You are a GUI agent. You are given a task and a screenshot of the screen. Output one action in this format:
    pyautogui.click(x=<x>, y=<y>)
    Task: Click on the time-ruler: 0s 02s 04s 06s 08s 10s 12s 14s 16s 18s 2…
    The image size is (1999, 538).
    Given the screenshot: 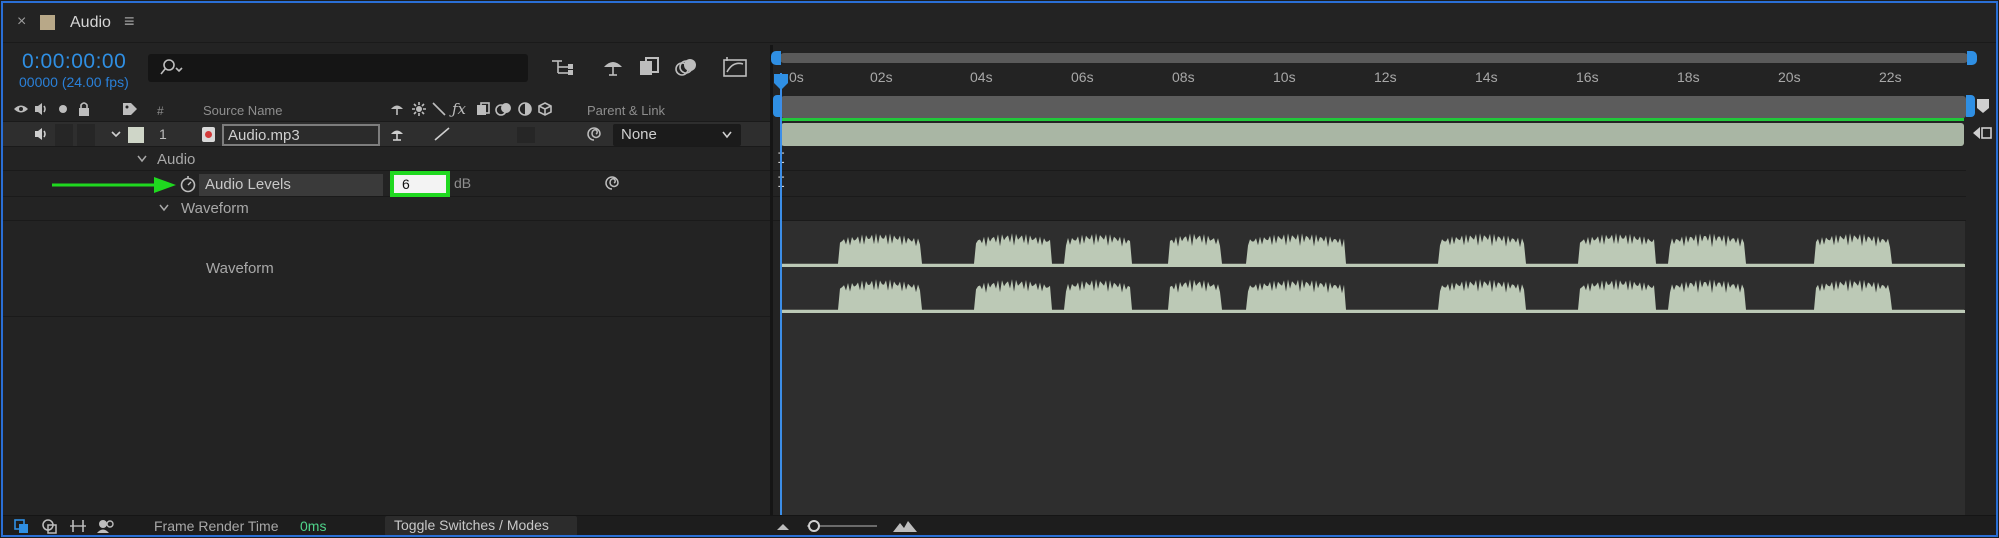 What is the action you would take?
    pyautogui.click(x=1370, y=80)
    